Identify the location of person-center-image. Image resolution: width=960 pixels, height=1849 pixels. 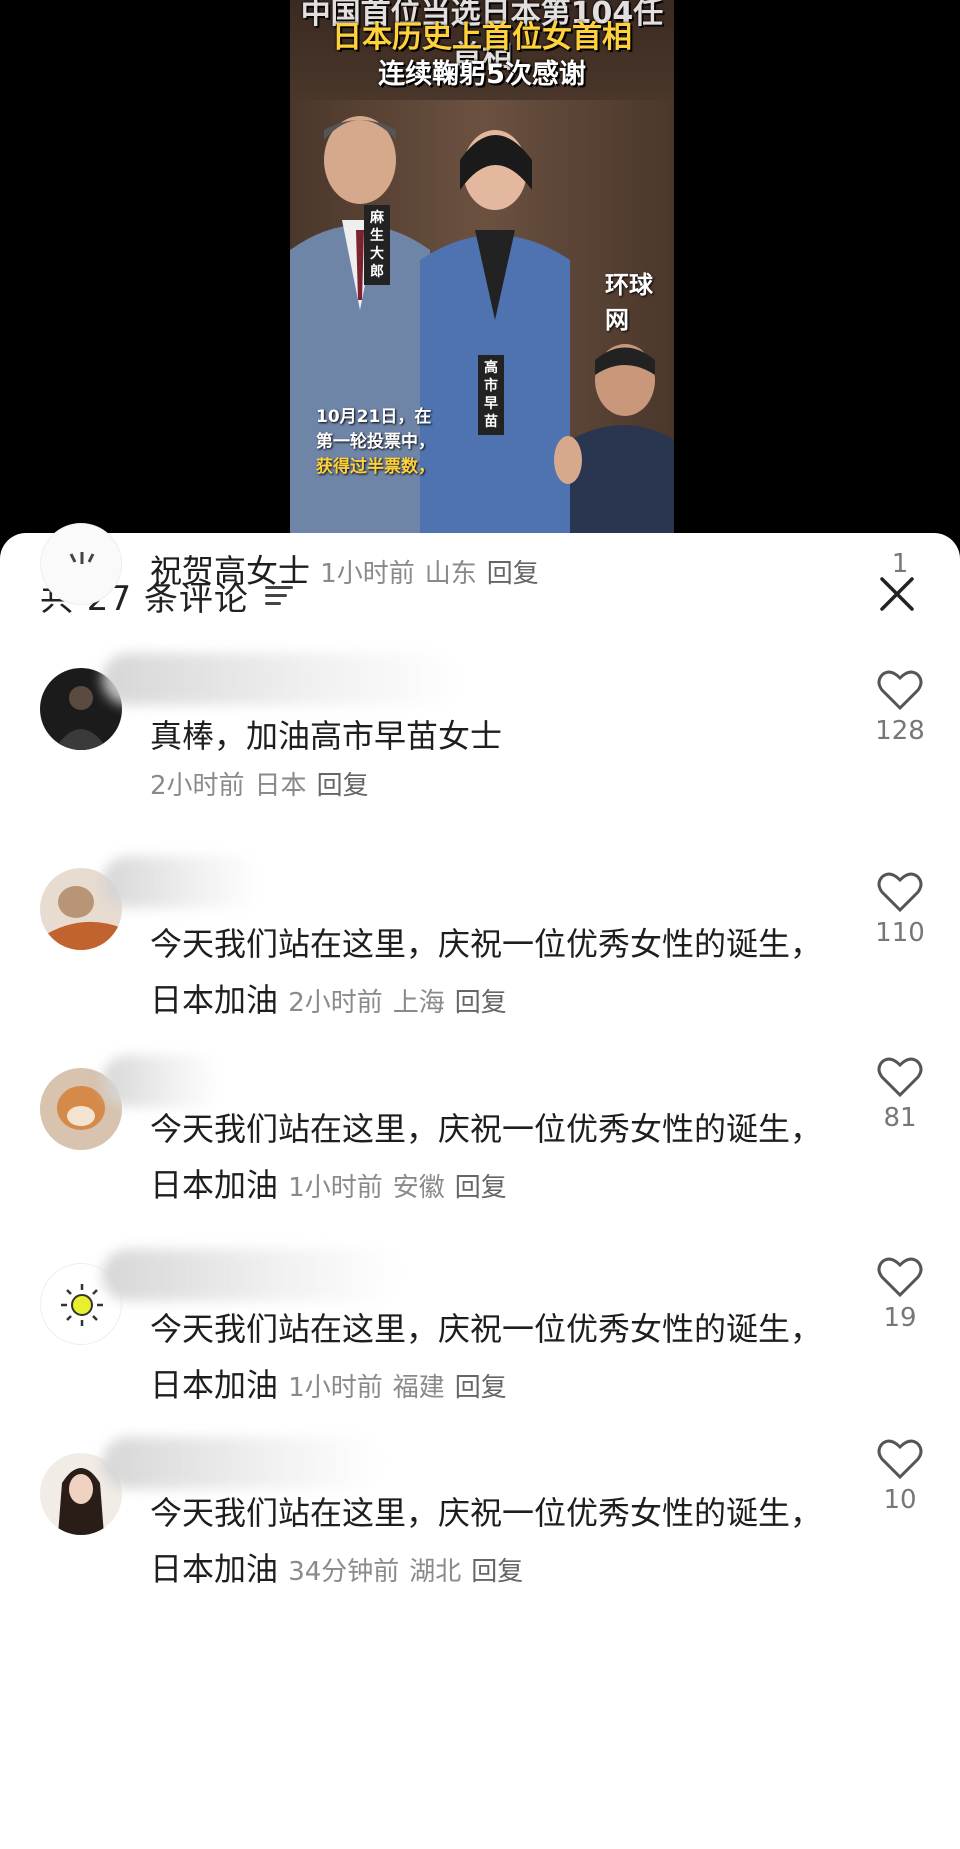
(495, 335).